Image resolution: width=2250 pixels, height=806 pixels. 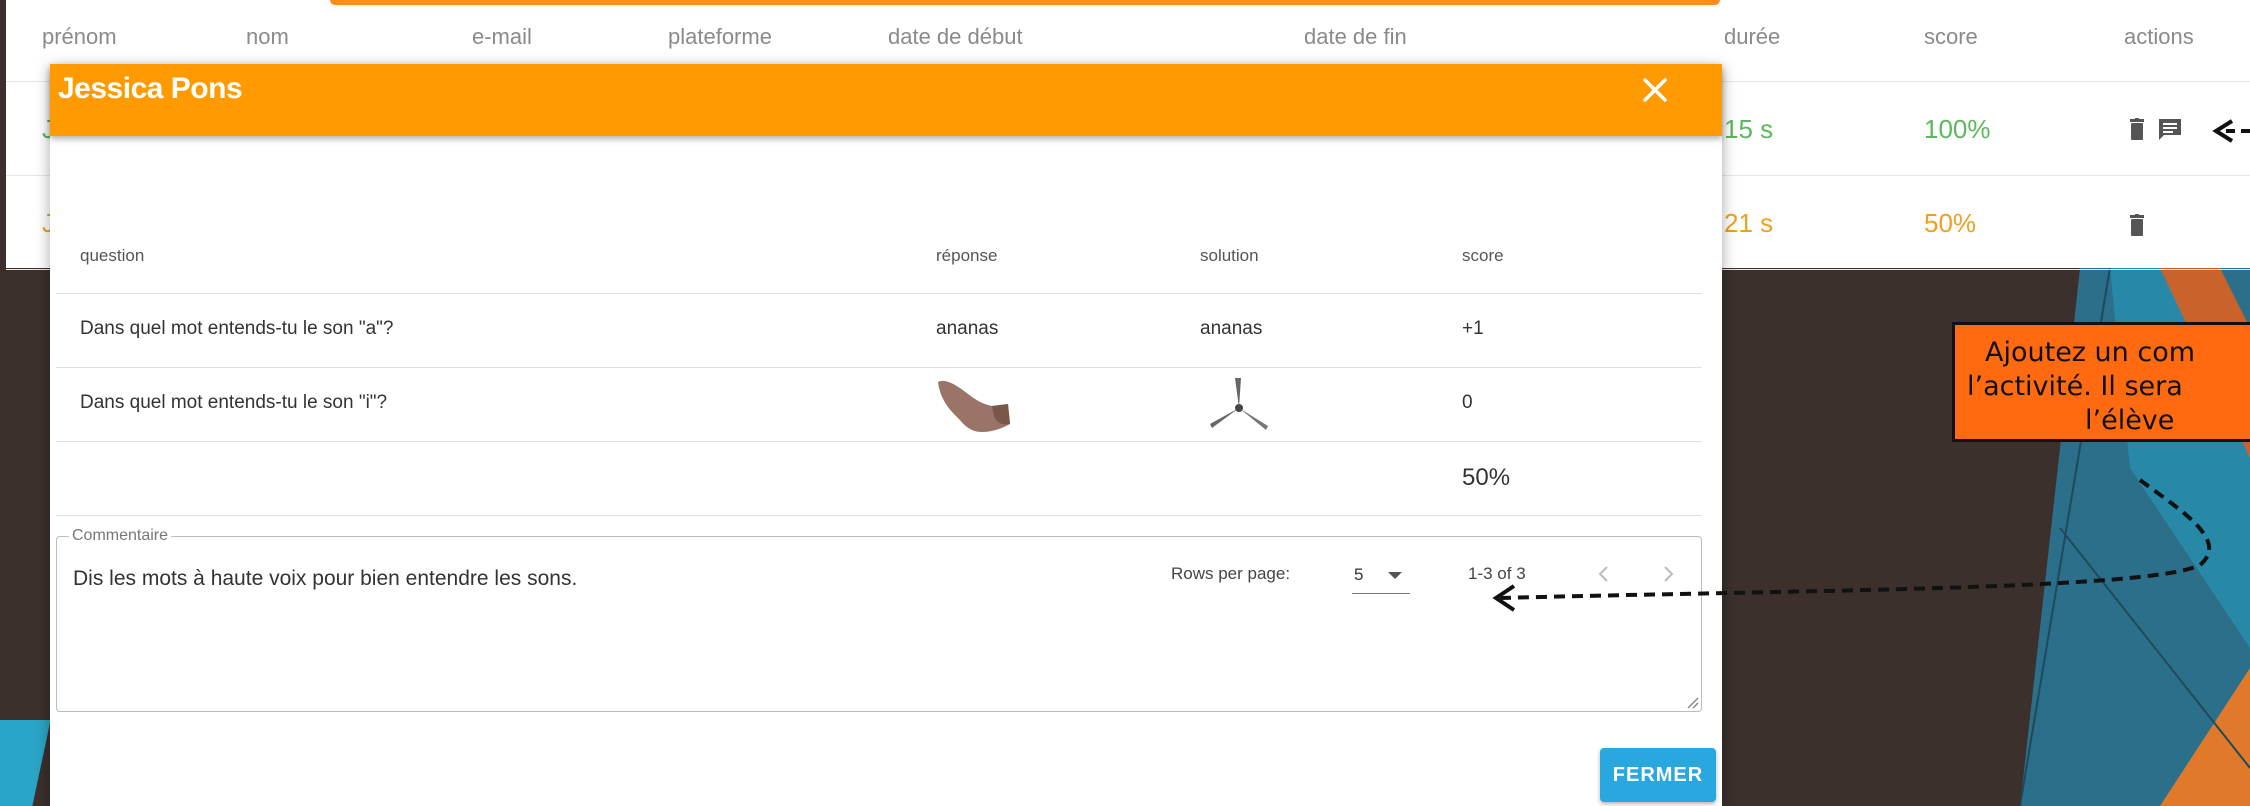 I want to click on column-reponse: réponse, so click(x=967, y=255).